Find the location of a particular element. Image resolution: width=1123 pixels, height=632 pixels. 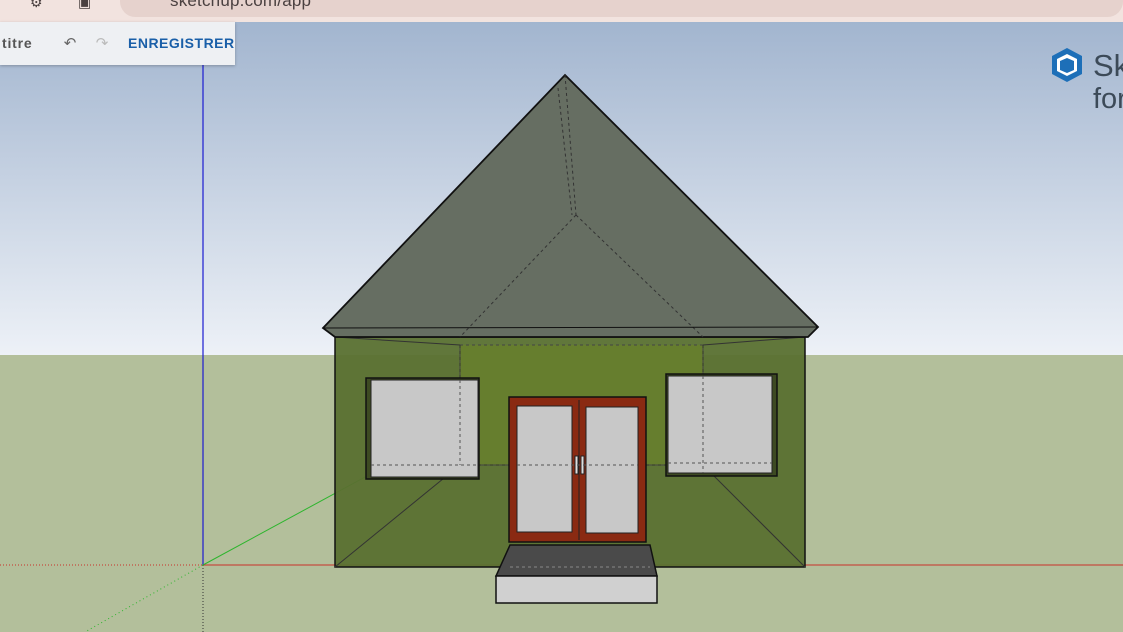

brand-text-line-2: for is located at coordinates (1108, 99).